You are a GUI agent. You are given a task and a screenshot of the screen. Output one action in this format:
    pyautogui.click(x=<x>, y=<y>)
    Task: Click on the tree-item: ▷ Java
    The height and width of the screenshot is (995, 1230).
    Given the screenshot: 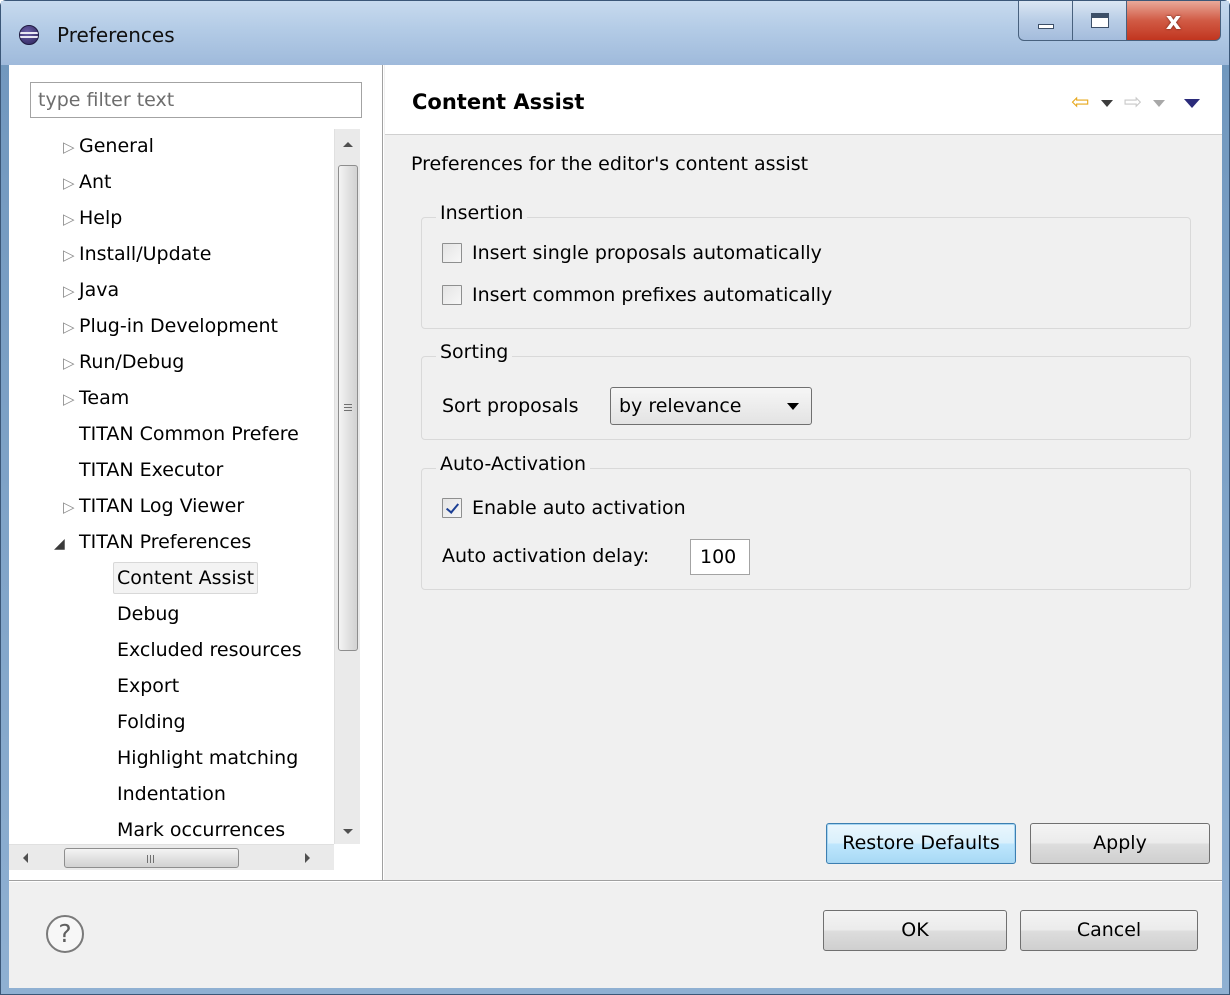 What is the action you would take?
    pyautogui.click(x=171, y=290)
    